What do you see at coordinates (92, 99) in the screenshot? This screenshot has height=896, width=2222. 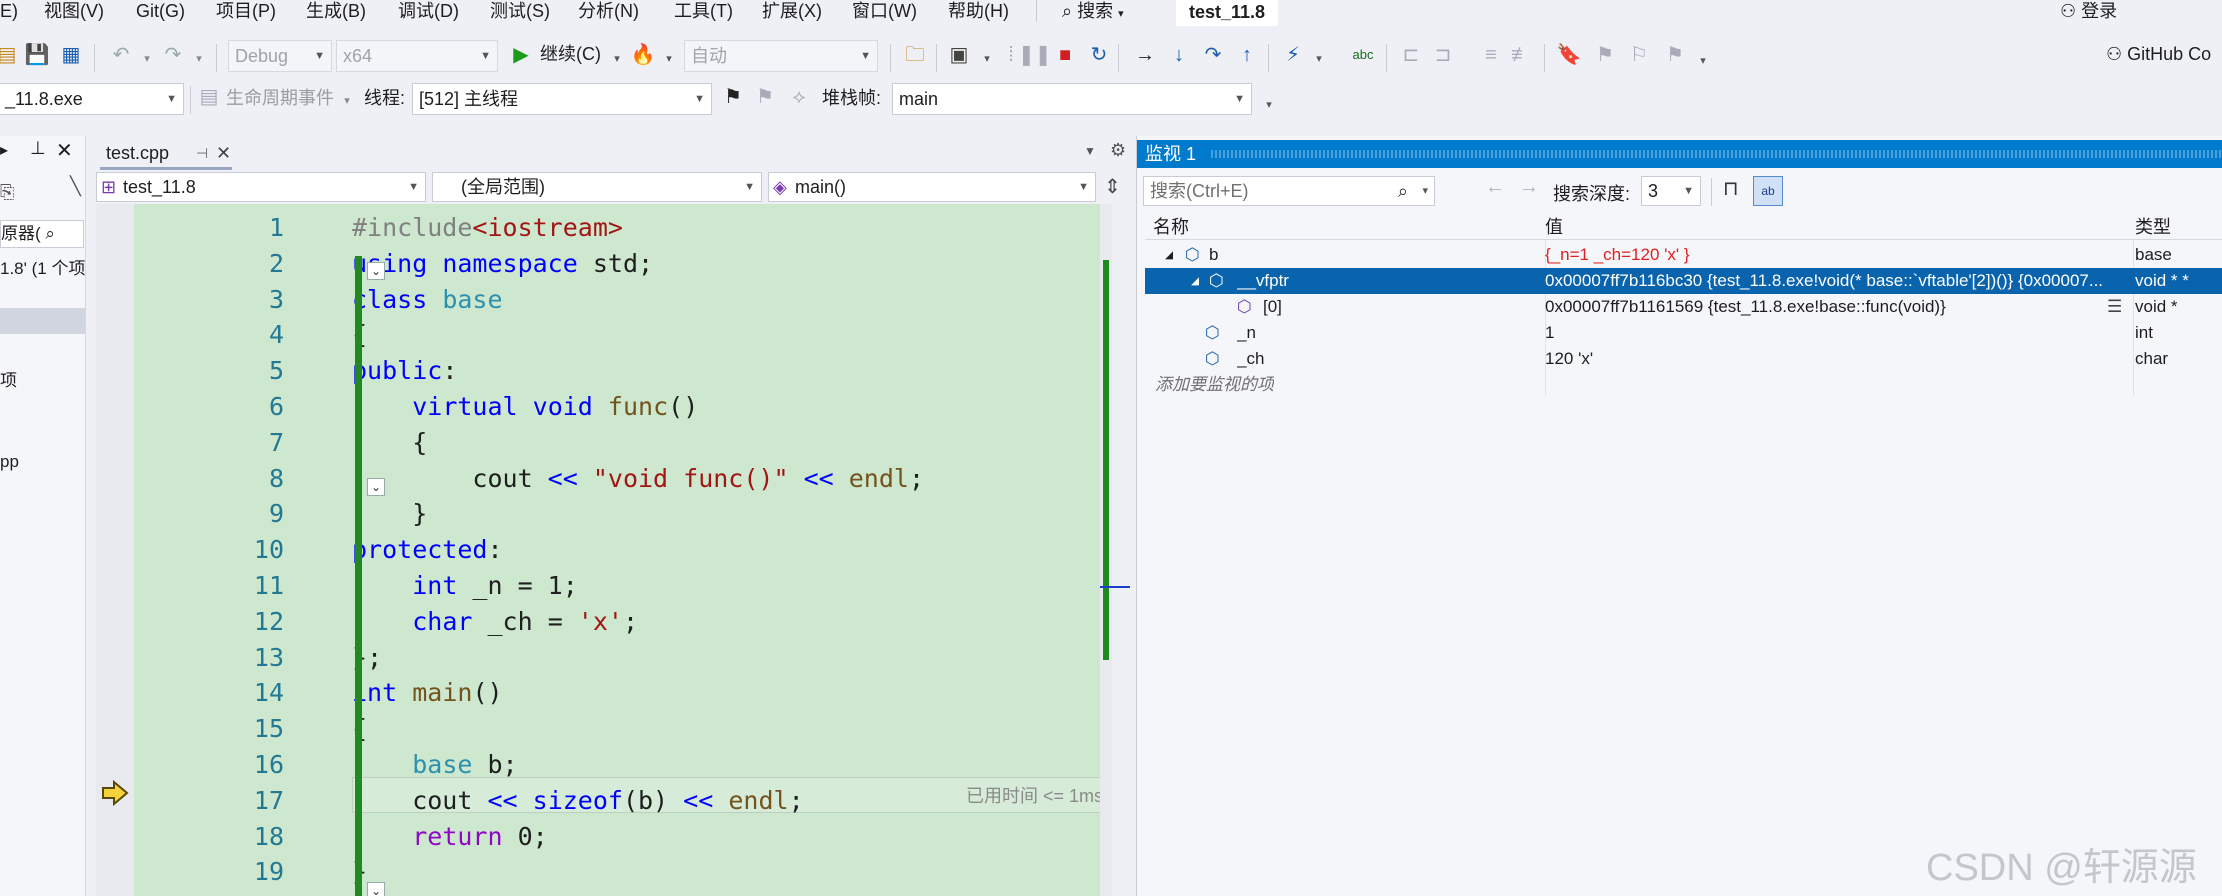 I see `process-combo: _11.8.exe ▼` at bounding box center [92, 99].